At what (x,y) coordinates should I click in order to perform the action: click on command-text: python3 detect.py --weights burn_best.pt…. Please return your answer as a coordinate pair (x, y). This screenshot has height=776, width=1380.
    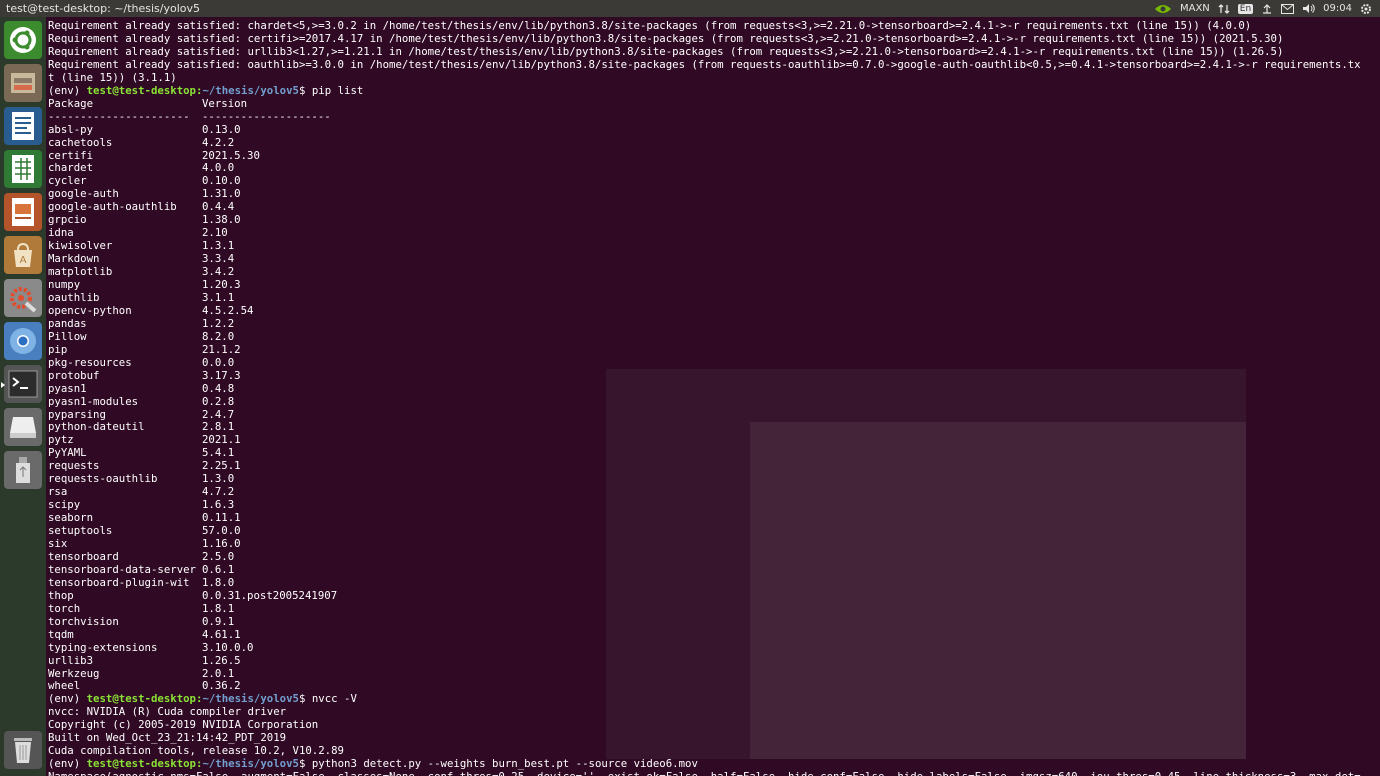
    Looking at the image, I should click on (504, 764).